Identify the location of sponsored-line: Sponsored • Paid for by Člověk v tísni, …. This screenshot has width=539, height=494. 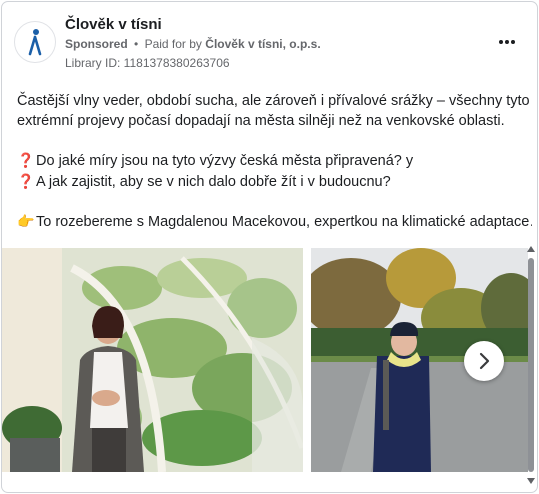
(193, 44).